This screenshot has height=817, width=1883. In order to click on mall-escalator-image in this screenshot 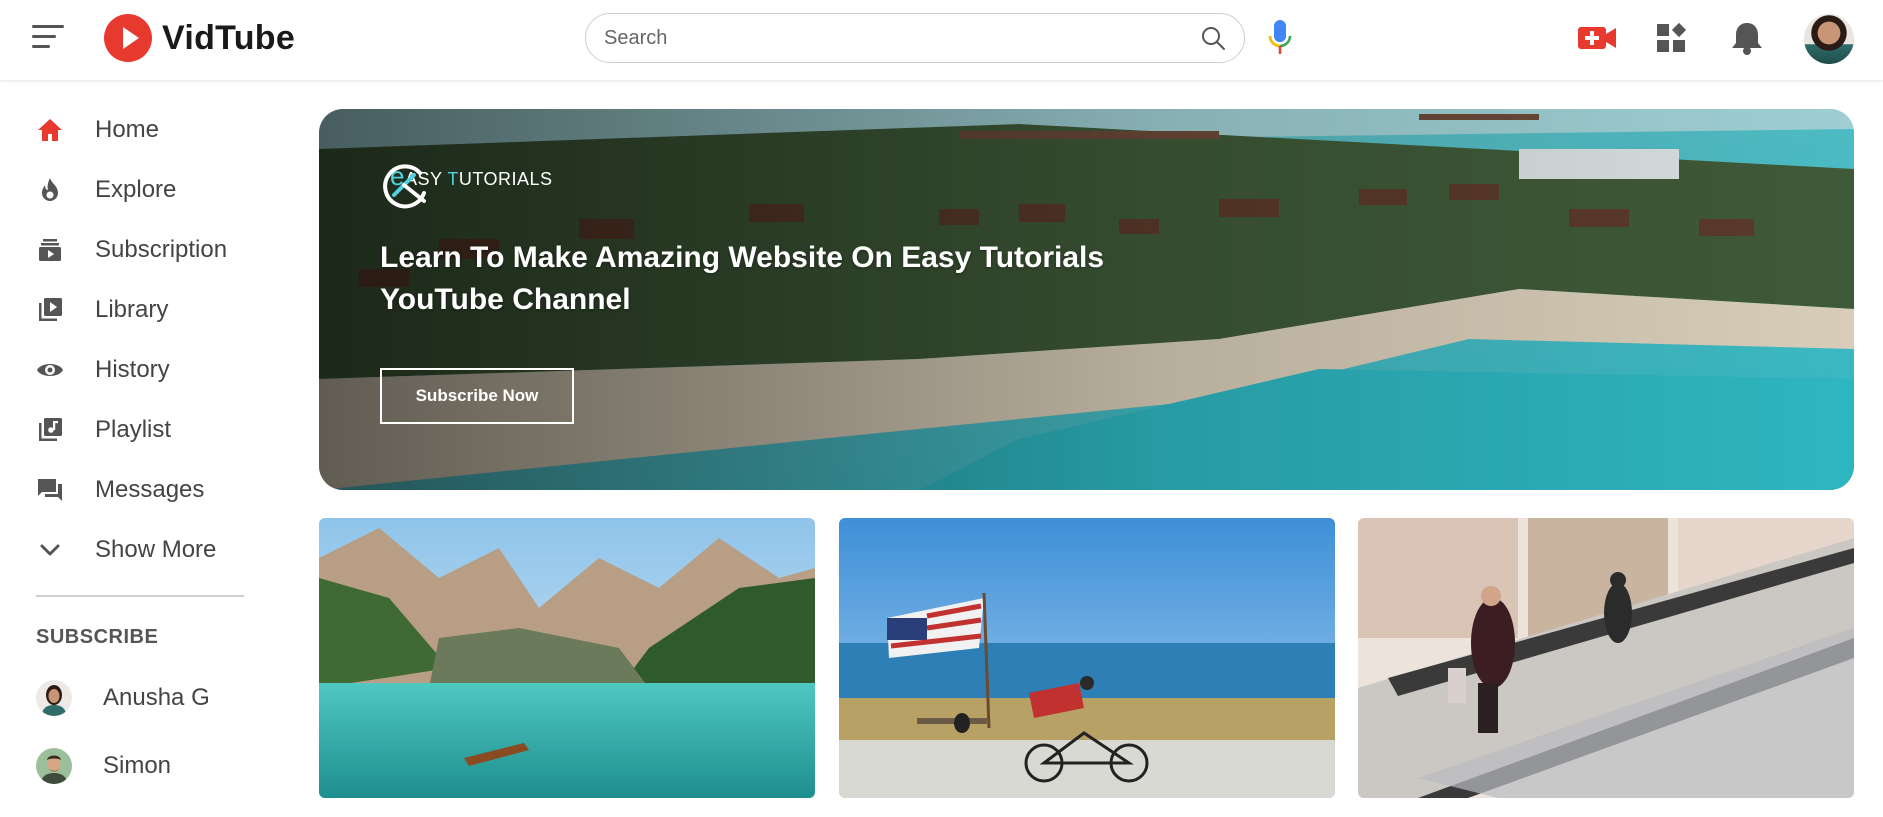, I will do `click(1606, 658)`.